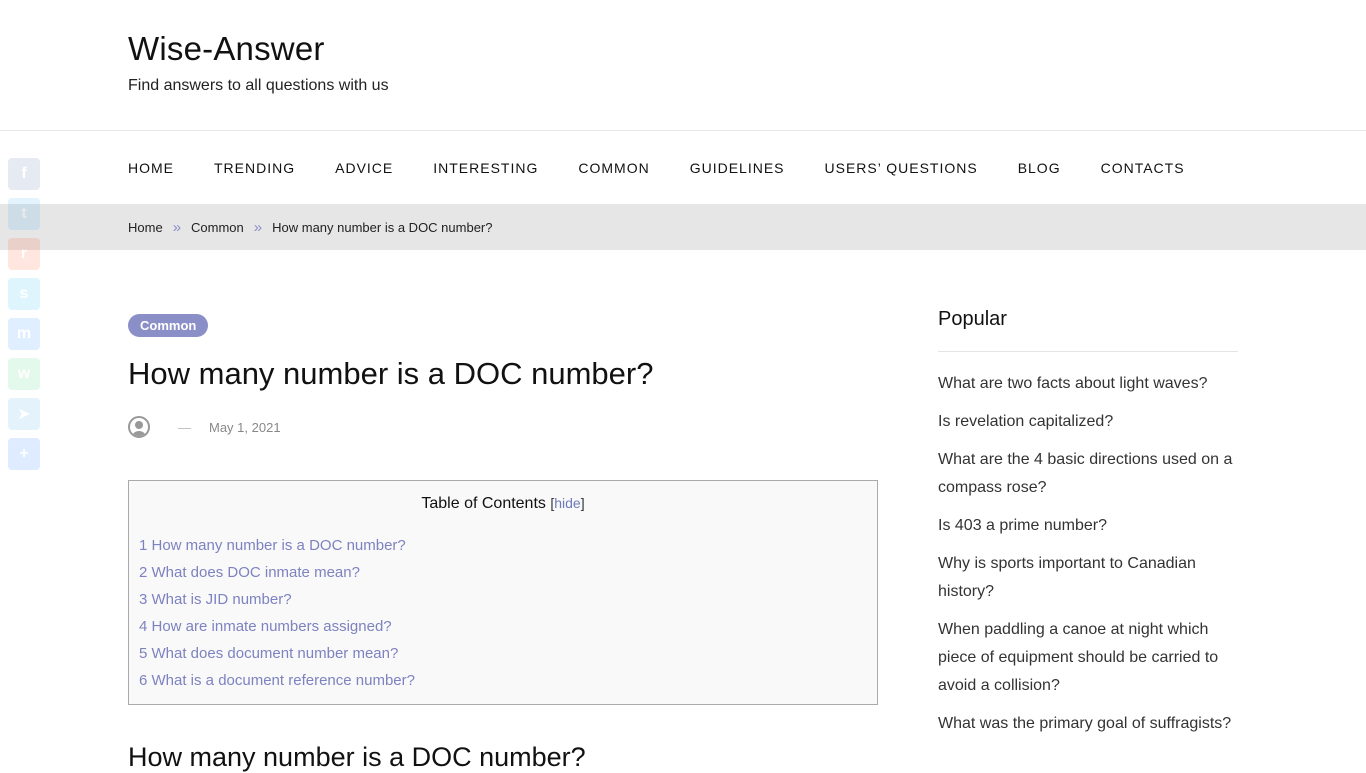  Describe the element at coordinates (1088, 422) in the screenshot. I see `popular-item: Is revelation capitalized?` at that location.